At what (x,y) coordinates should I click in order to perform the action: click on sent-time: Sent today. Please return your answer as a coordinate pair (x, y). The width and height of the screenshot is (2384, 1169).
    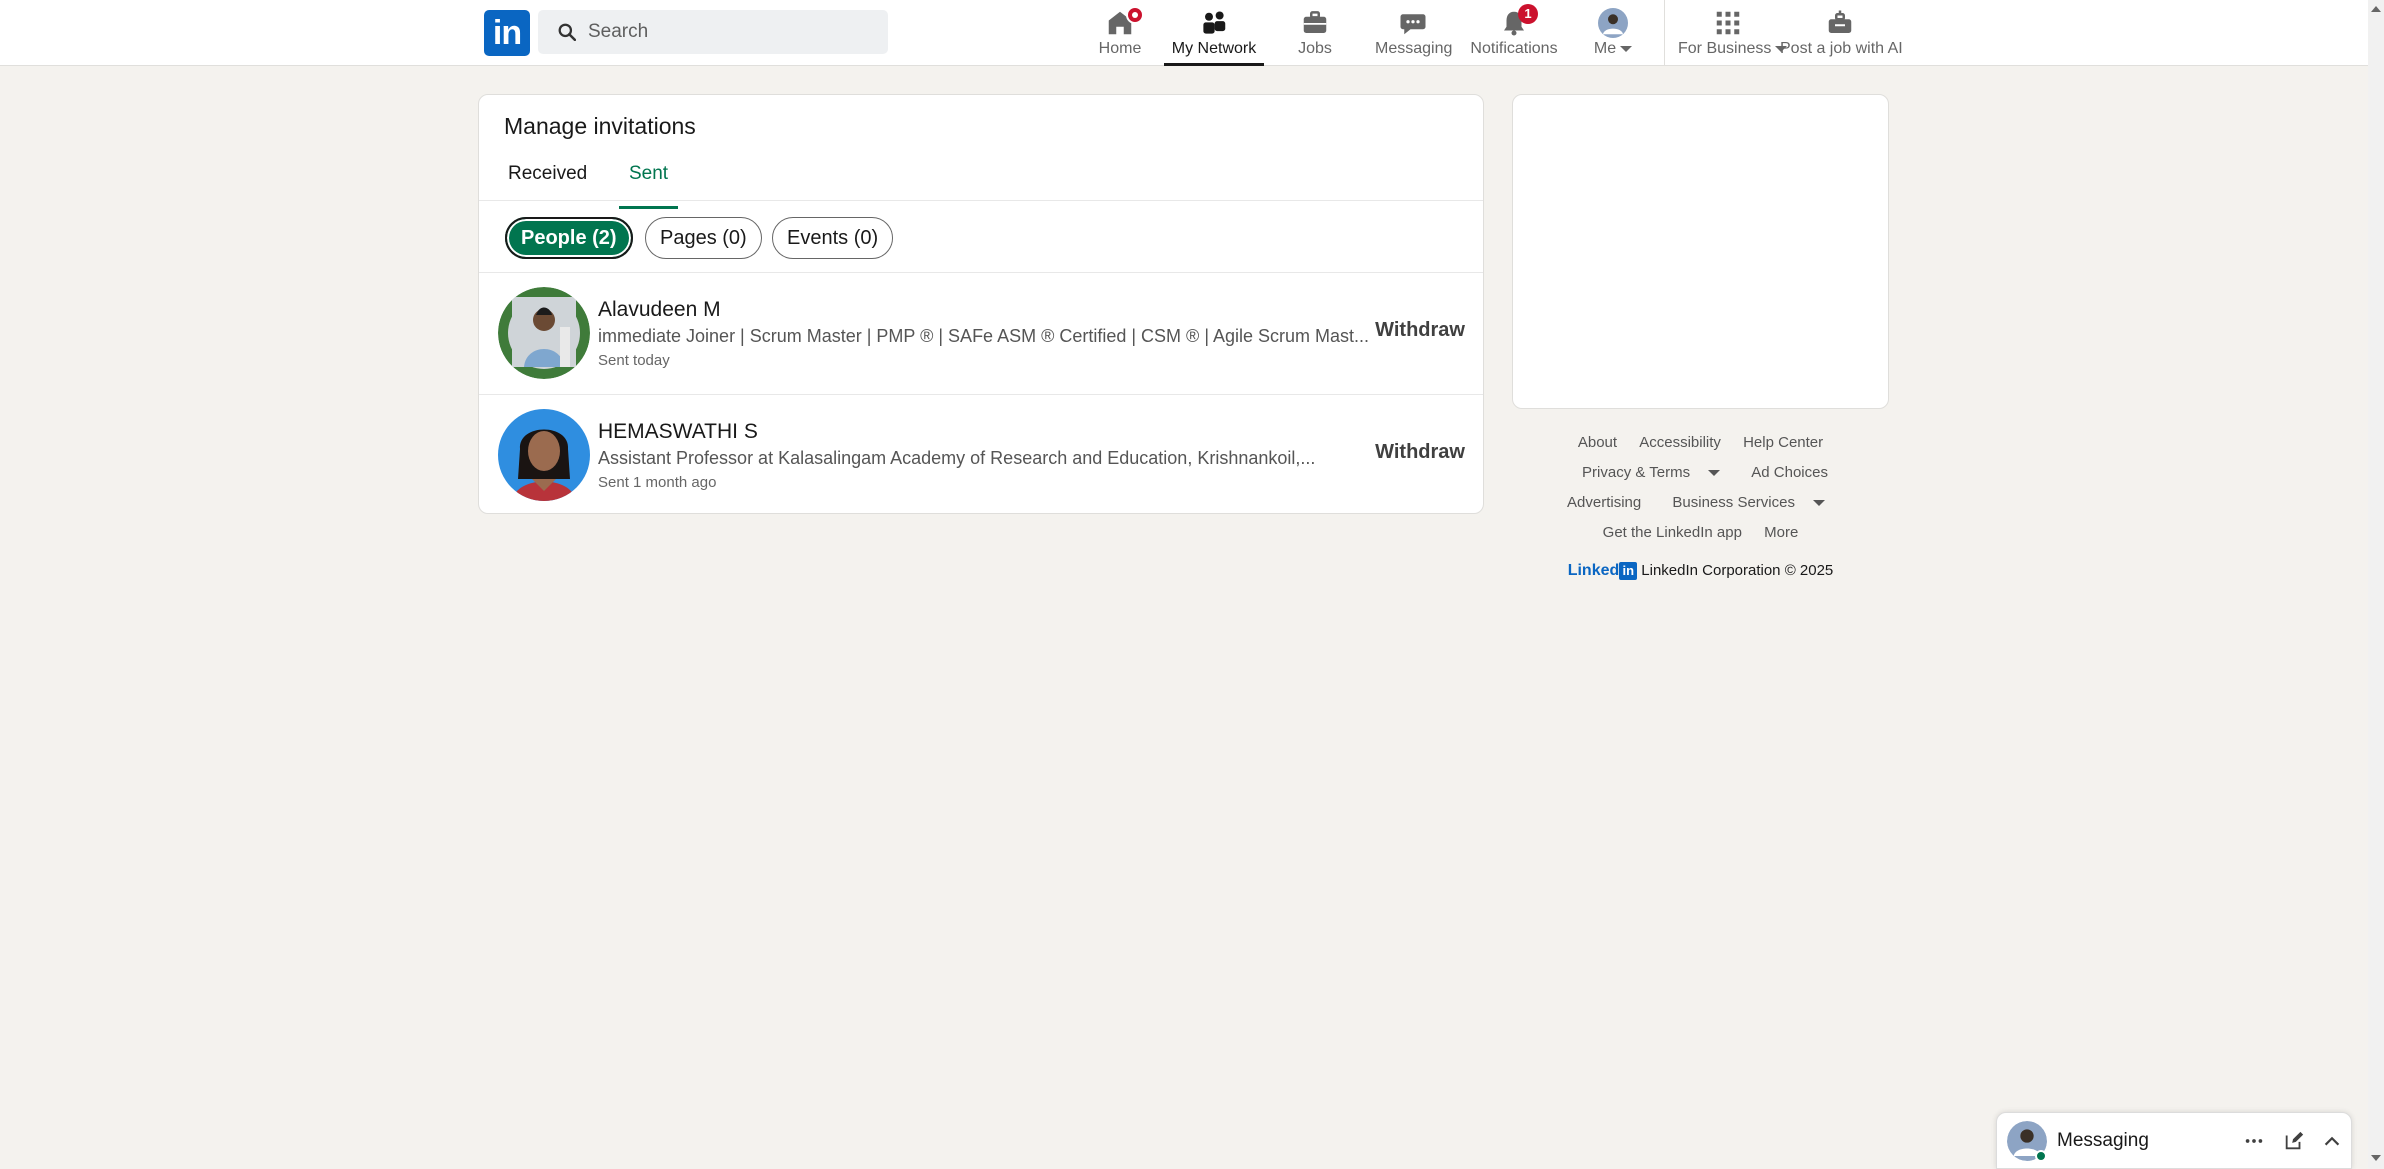
    Looking at the image, I should click on (634, 360).